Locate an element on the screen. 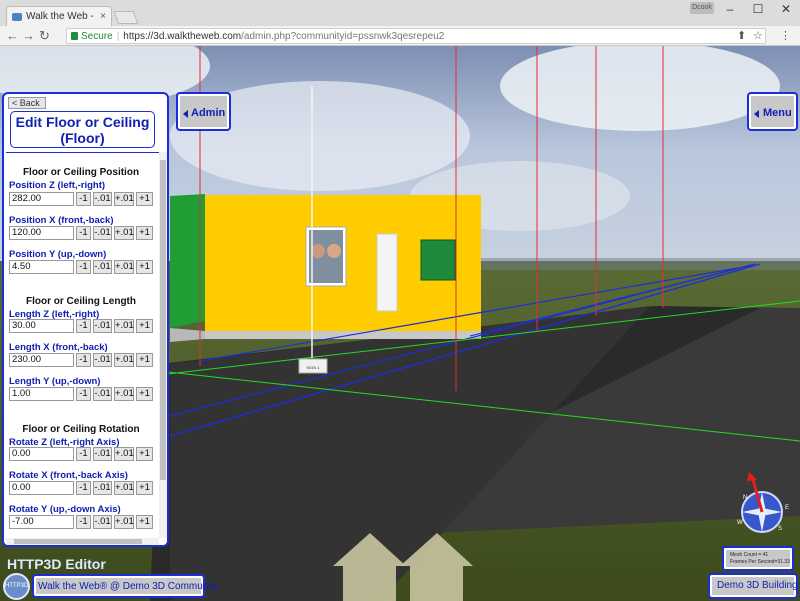 This screenshot has height=601, width=800. back-button: < Back is located at coordinates (27, 103).